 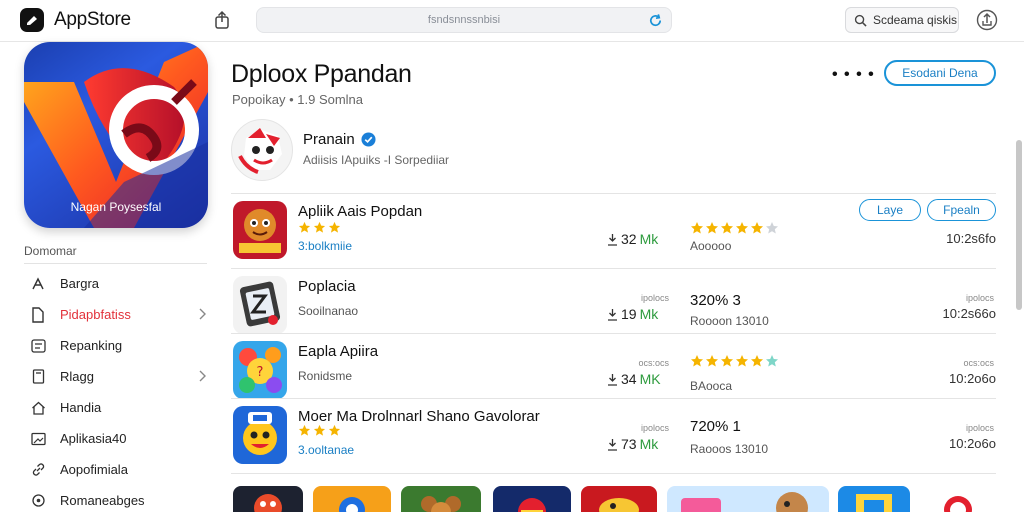 I want to click on brand: AppStore, so click(x=75, y=20).